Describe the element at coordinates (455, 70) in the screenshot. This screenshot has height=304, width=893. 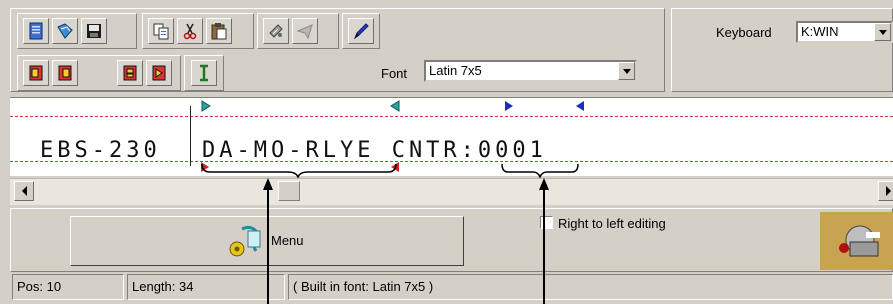
I see `font-select-value: Latin 7x5` at that location.